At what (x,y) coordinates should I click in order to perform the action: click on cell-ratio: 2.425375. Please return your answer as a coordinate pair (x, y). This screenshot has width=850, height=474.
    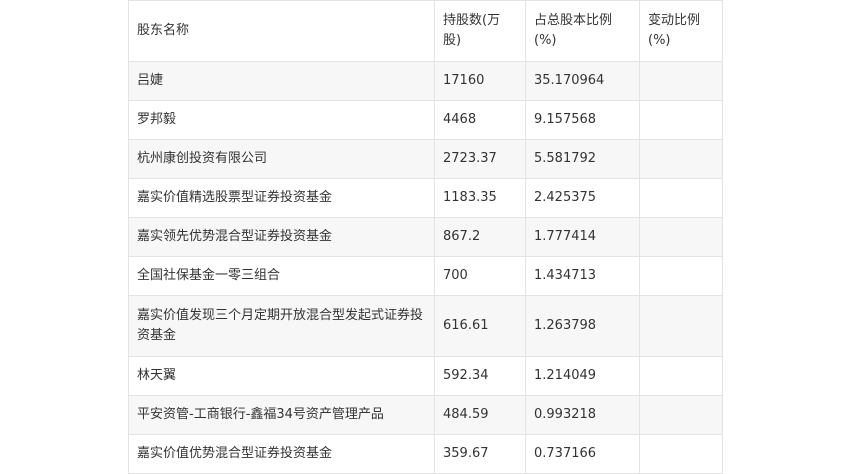
    Looking at the image, I should click on (582, 198).